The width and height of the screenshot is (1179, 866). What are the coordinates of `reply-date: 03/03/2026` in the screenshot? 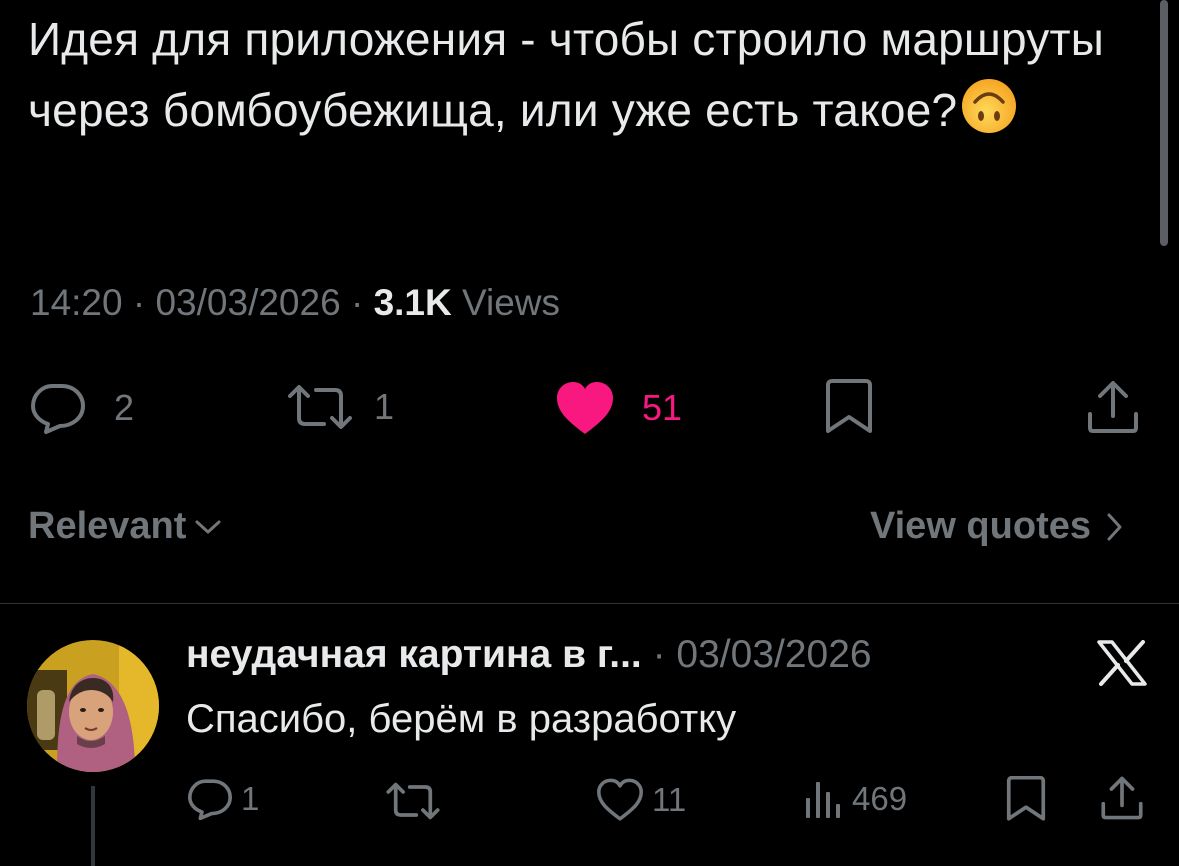 It's located at (773, 654).